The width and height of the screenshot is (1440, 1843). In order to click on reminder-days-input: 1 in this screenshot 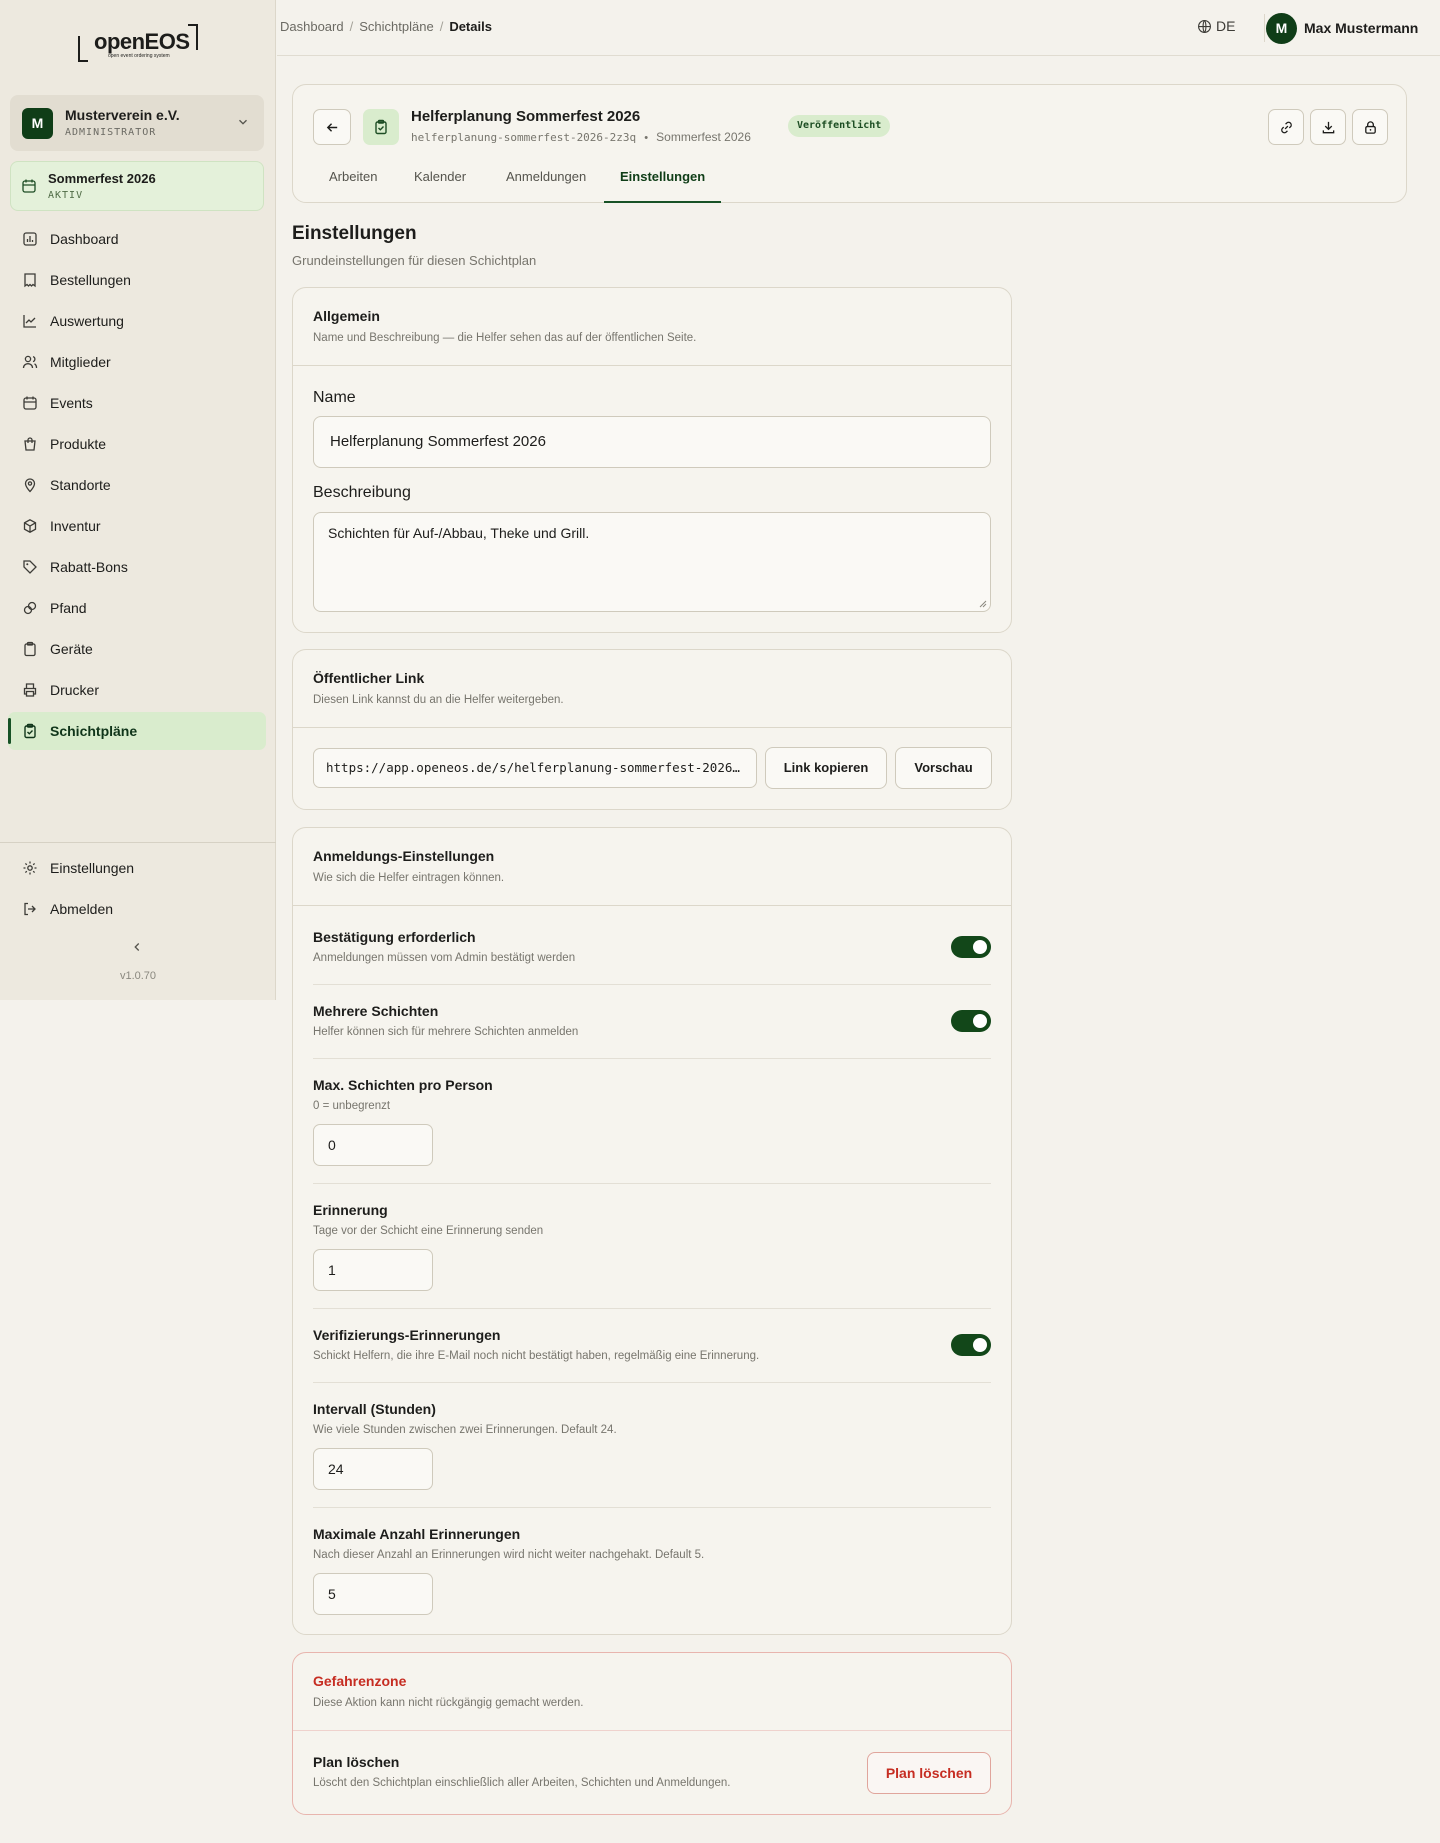, I will do `click(373, 1270)`.